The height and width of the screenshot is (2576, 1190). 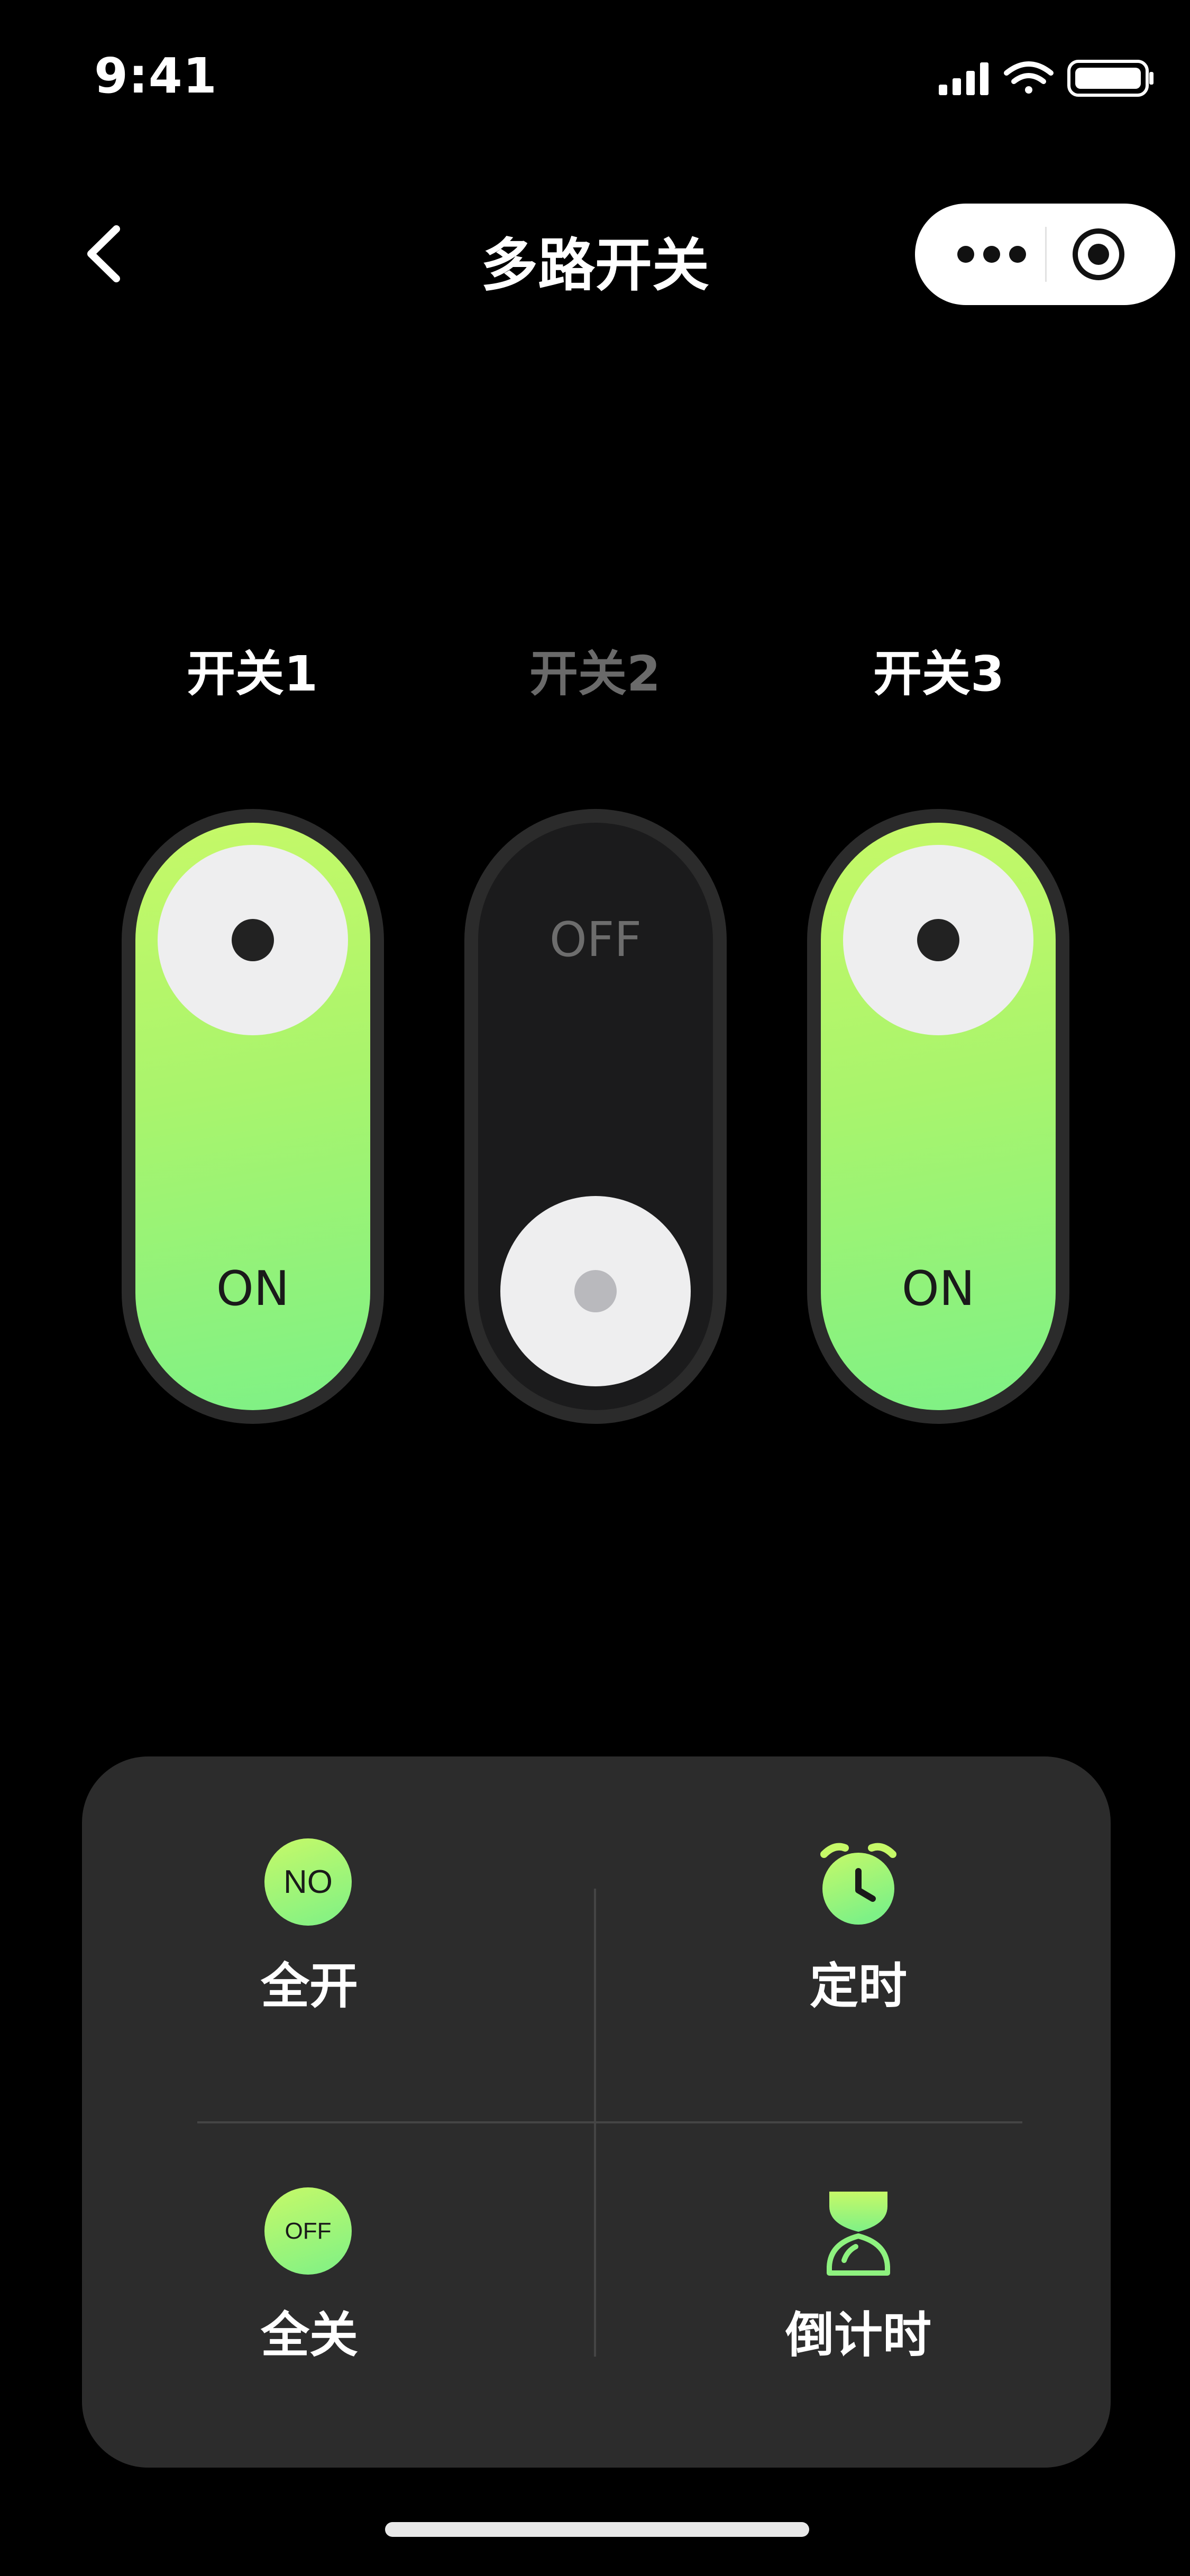 What do you see at coordinates (938, 674) in the screenshot?
I see `switch-3-label: 开关3` at bounding box center [938, 674].